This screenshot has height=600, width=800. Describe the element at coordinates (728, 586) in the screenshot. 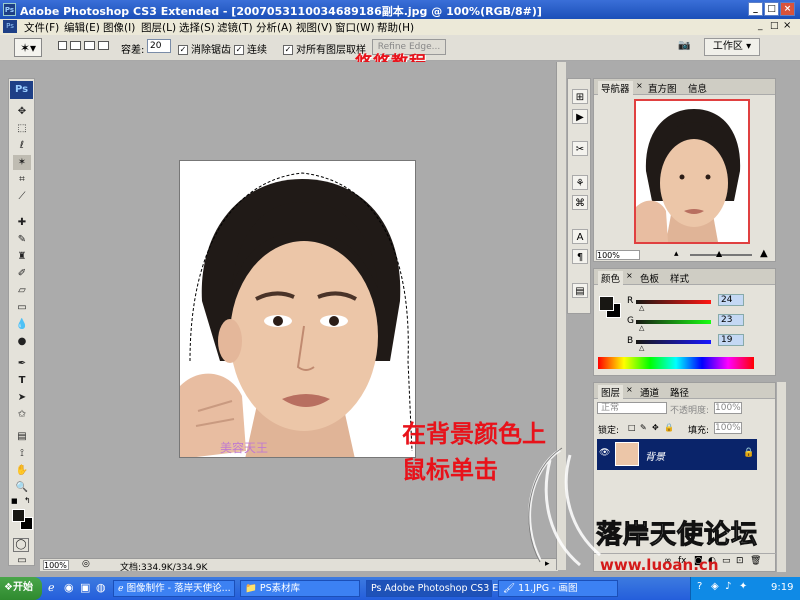

I see `tray-volume-icon: ♪` at that location.